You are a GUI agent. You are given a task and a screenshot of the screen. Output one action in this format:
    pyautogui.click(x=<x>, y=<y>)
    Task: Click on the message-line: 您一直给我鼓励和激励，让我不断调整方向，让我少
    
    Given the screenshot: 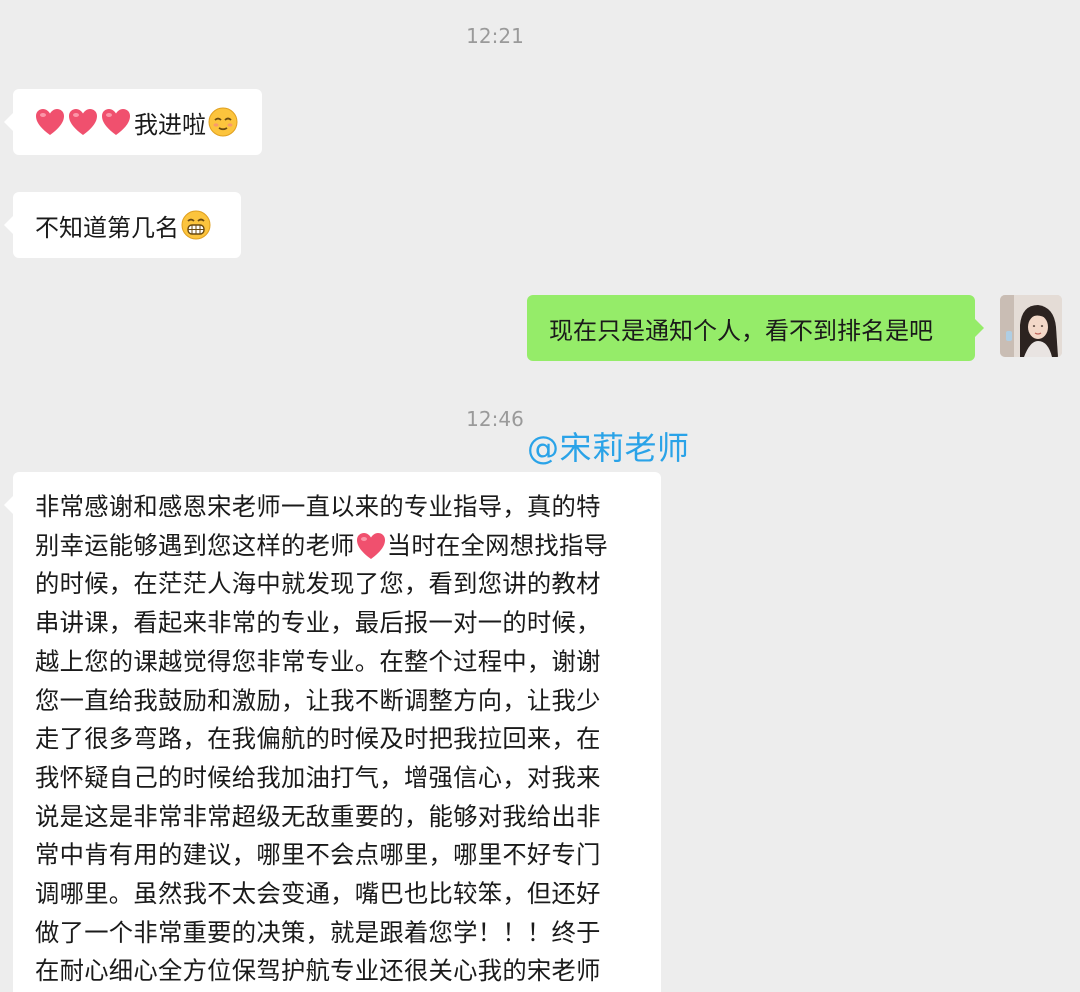 What is the action you would take?
    pyautogui.click(x=318, y=700)
    